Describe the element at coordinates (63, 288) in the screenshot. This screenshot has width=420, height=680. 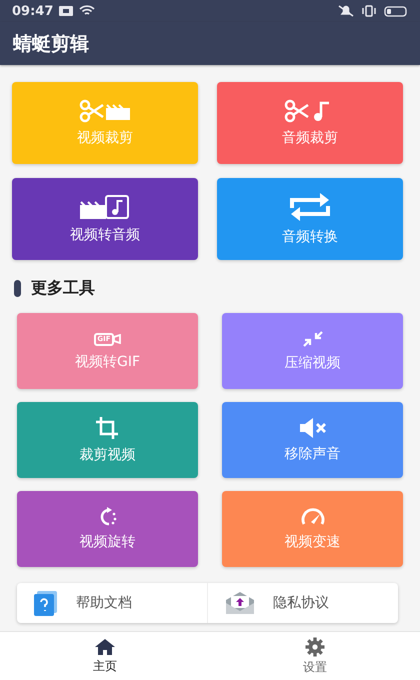
I see `section-title: 更多工具` at that location.